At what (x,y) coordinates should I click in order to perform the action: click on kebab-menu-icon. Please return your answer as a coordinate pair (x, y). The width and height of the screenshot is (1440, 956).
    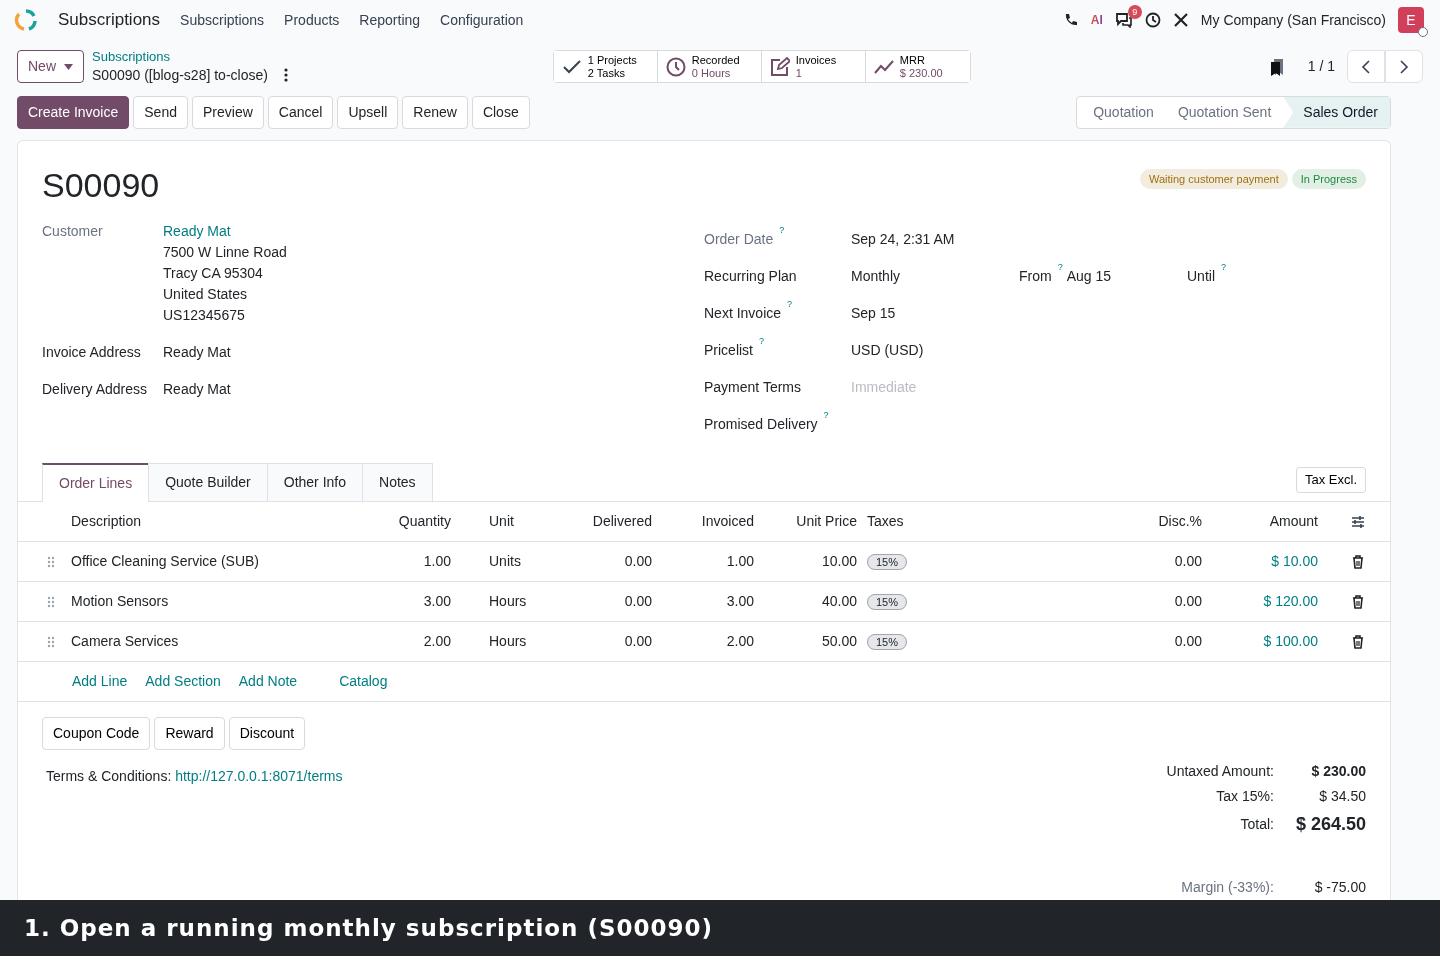
    Looking at the image, I should click on (285, 74).